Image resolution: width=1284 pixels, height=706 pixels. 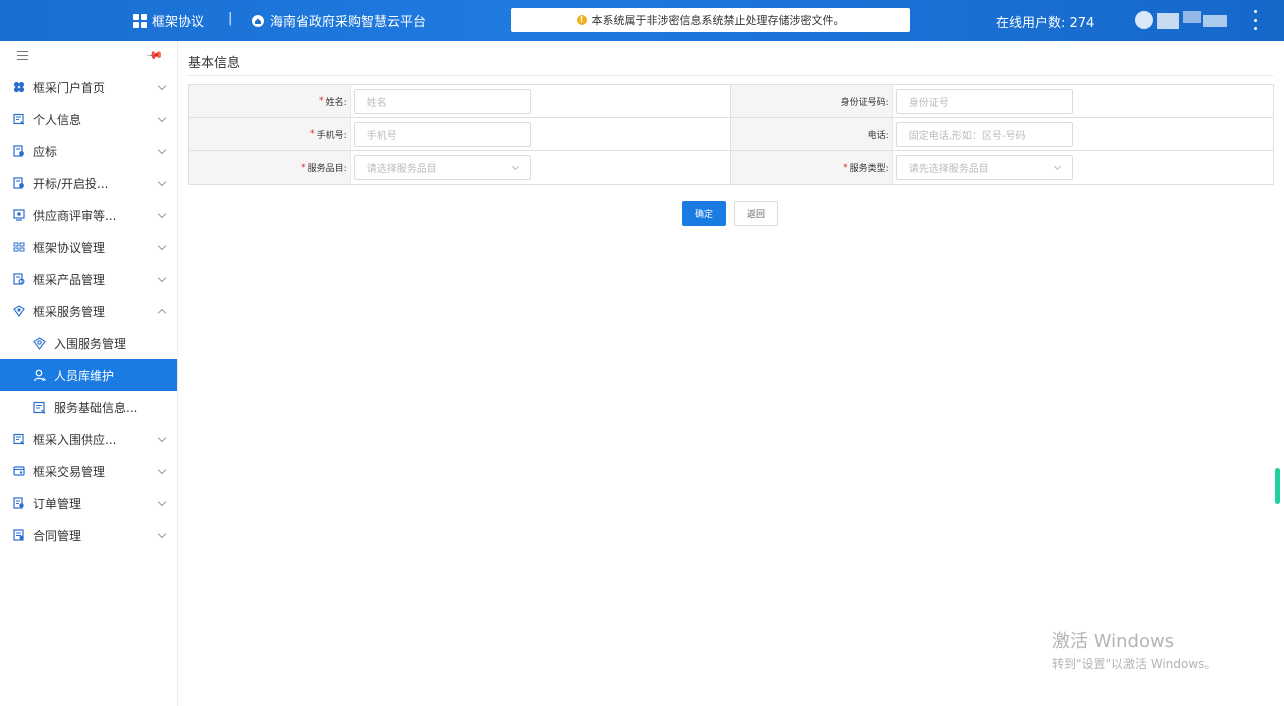 I want to click on chevron-up-icon, so click(x=162, y=313).